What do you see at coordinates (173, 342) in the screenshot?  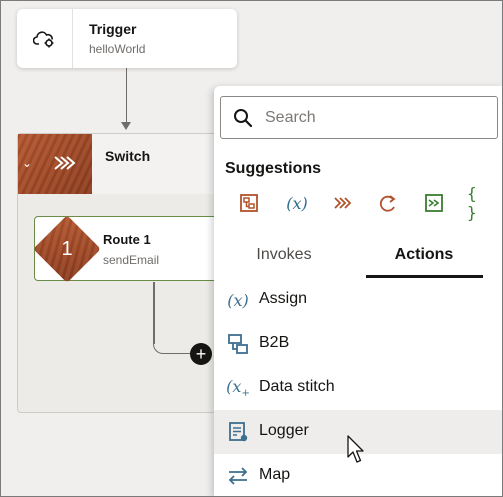 I see `route-connector-curve` at bounding box center [173, 342].